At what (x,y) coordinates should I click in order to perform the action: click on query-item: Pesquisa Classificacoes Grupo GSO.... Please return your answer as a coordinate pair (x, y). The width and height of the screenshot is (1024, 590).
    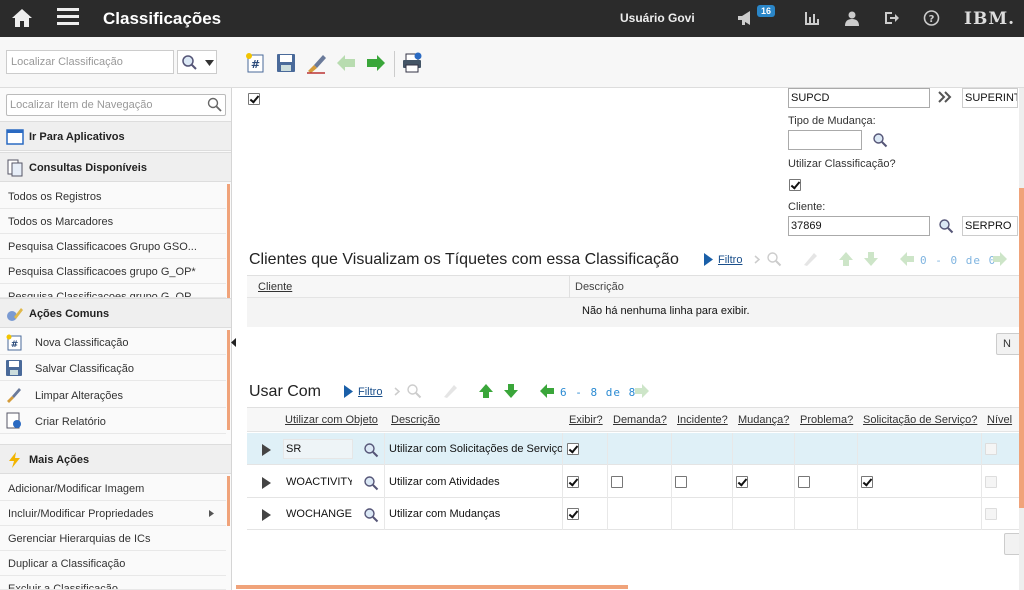
    Looking at the image, I should click on (113, 246).